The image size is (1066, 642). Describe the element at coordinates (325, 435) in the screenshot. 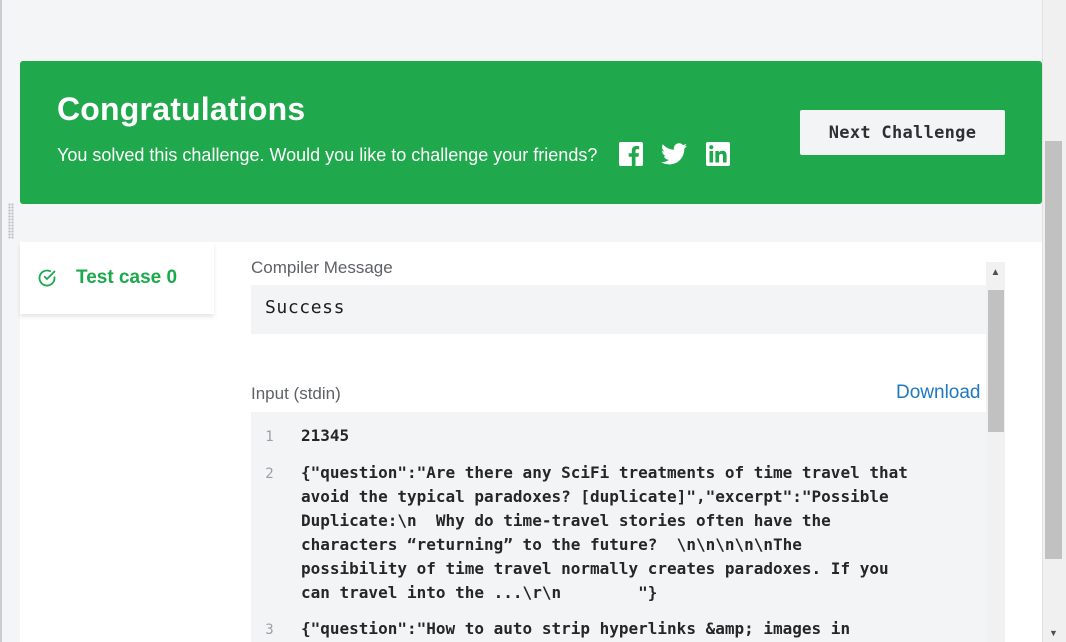

I see `line-text: 21345` at that location.